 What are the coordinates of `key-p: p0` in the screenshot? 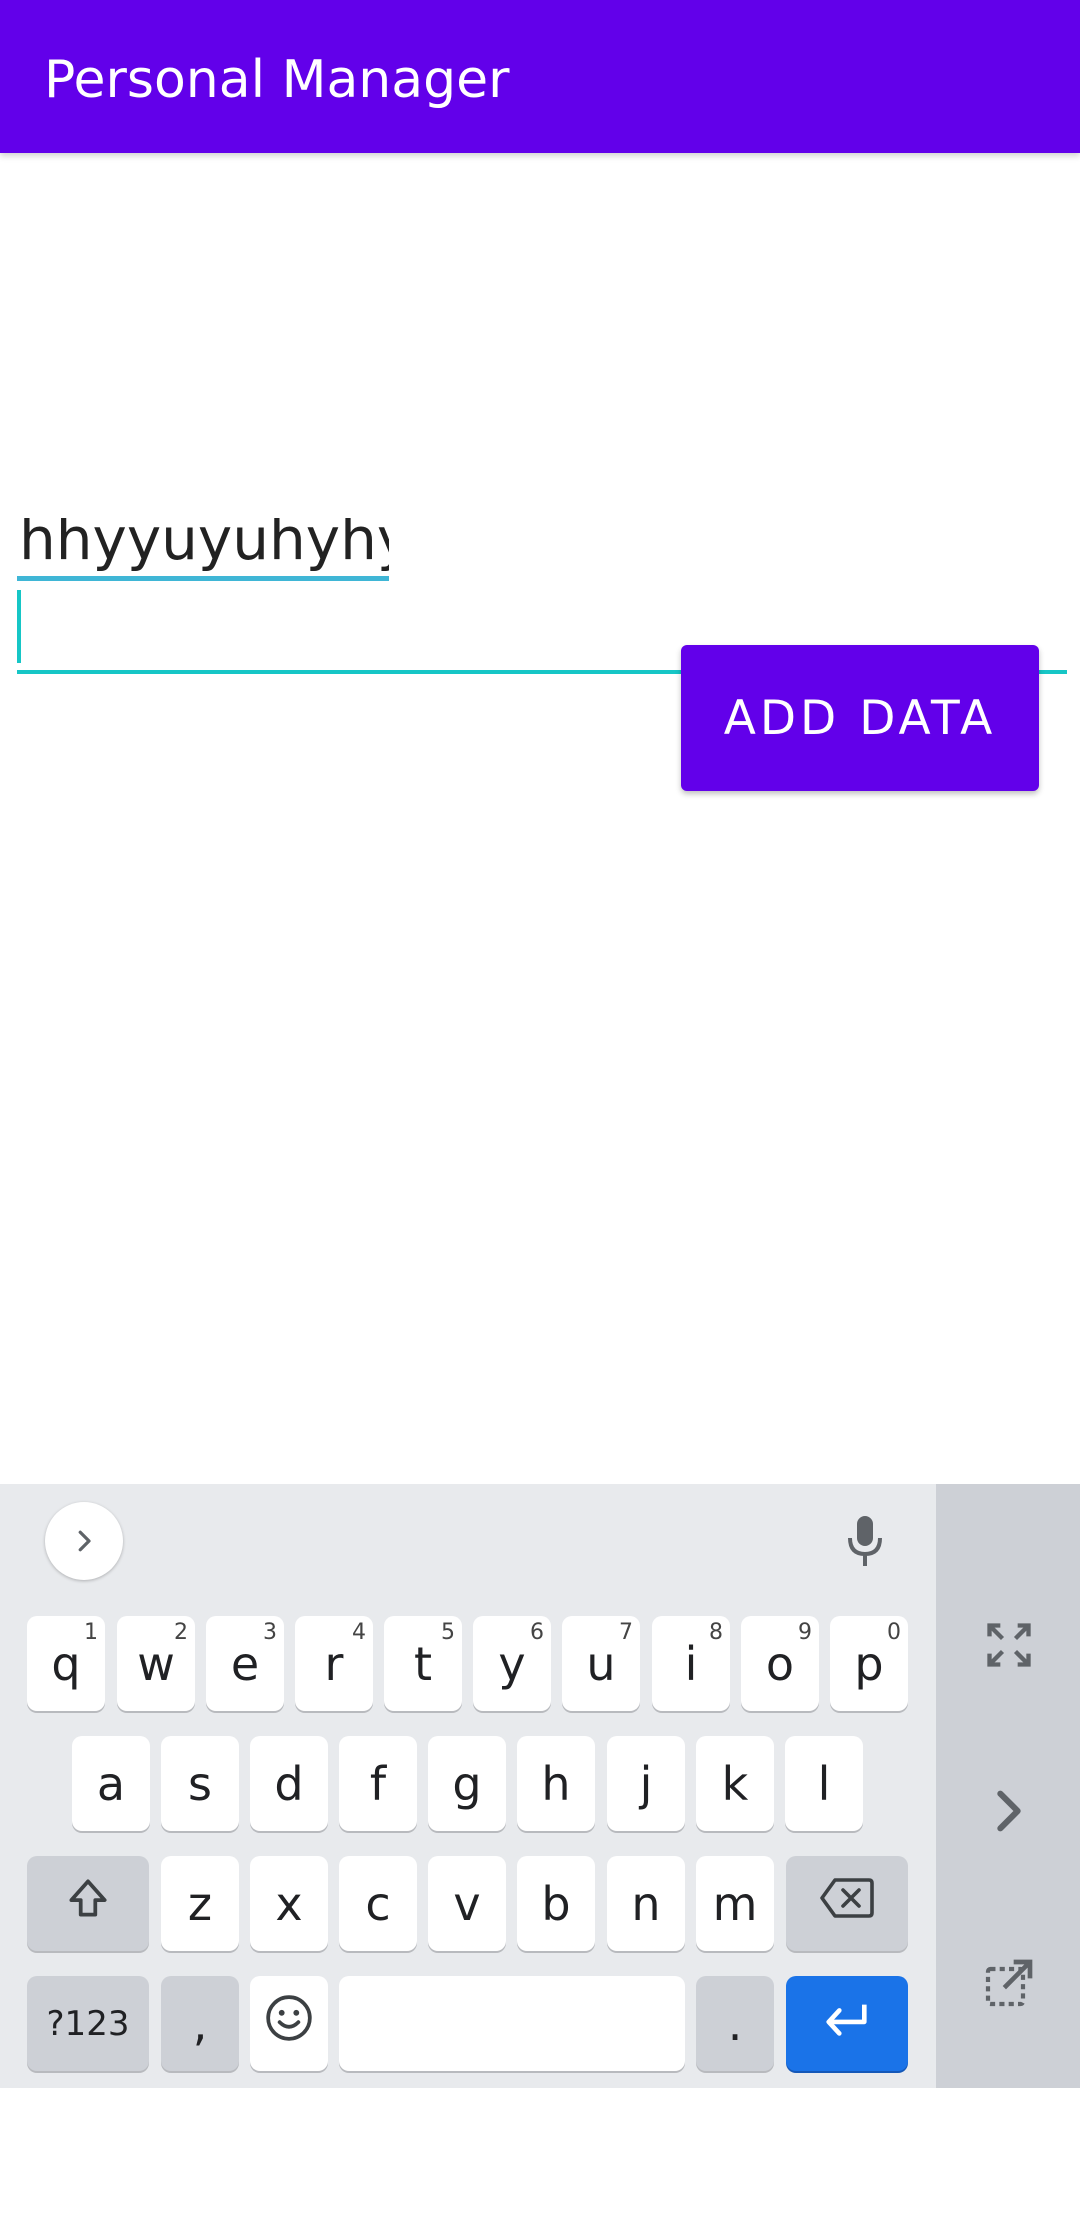 It's located at (869, 1663).